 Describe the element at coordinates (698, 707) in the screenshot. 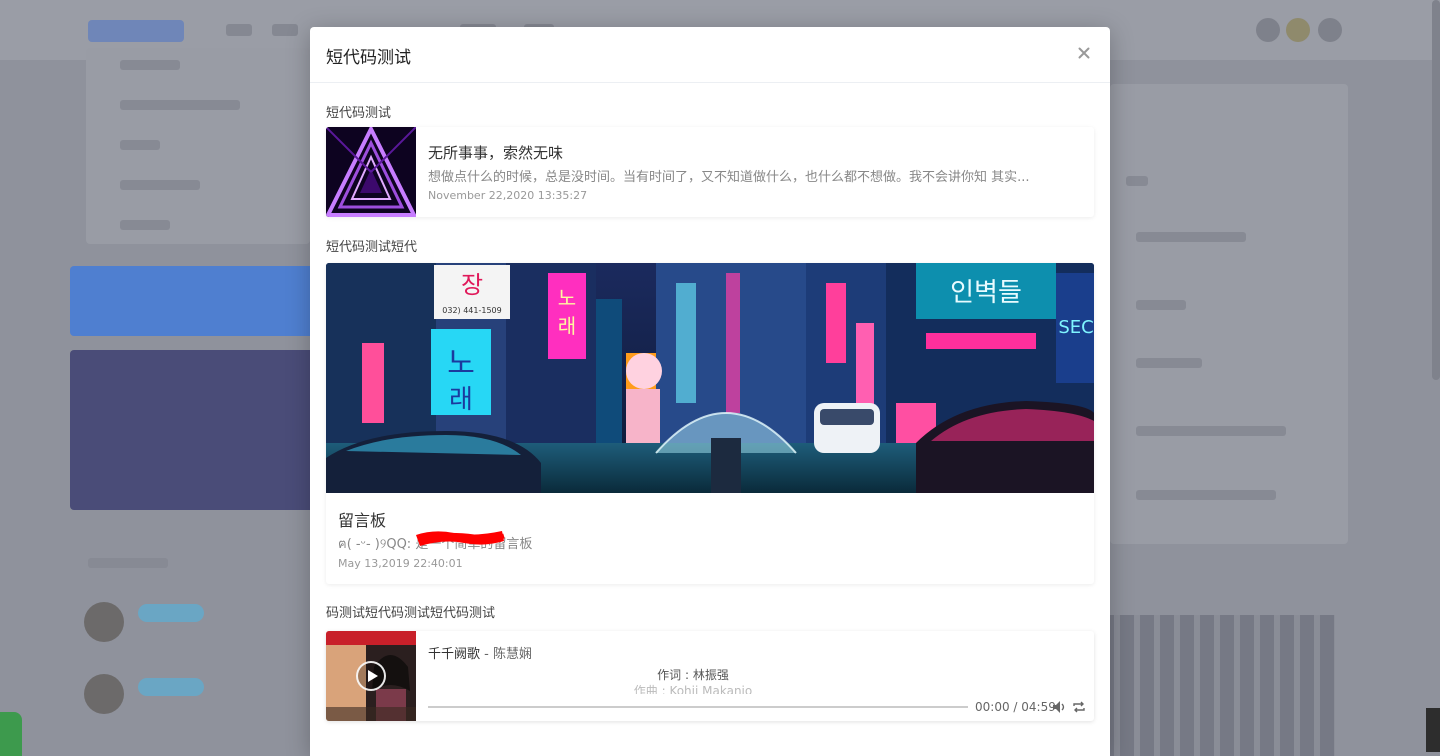

I see `progress-bar` at that location.